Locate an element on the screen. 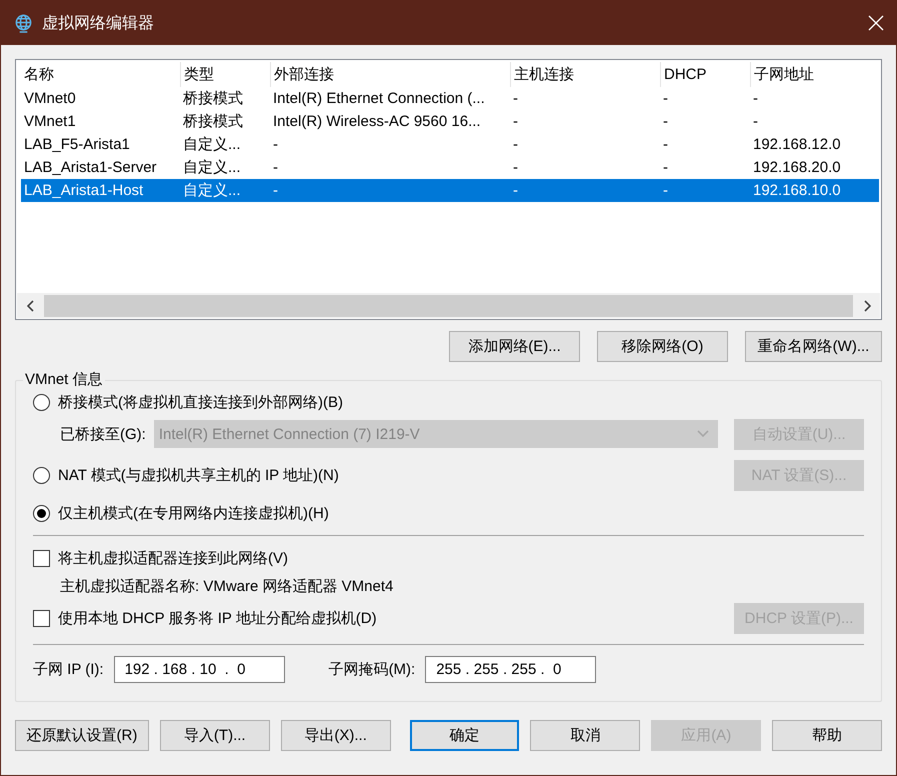 This screenshot has height=776, width=897. subnet-ip-label: 子网 IP (I): is located at coordinates (68, 669).